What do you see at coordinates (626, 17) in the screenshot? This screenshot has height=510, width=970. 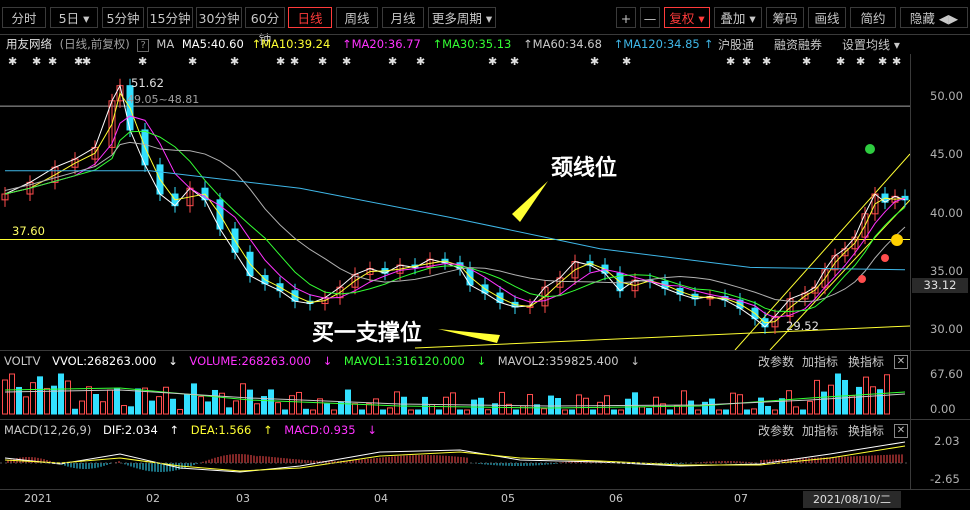 I see `zoom-in-button: +` at bounding box center [626, 17].